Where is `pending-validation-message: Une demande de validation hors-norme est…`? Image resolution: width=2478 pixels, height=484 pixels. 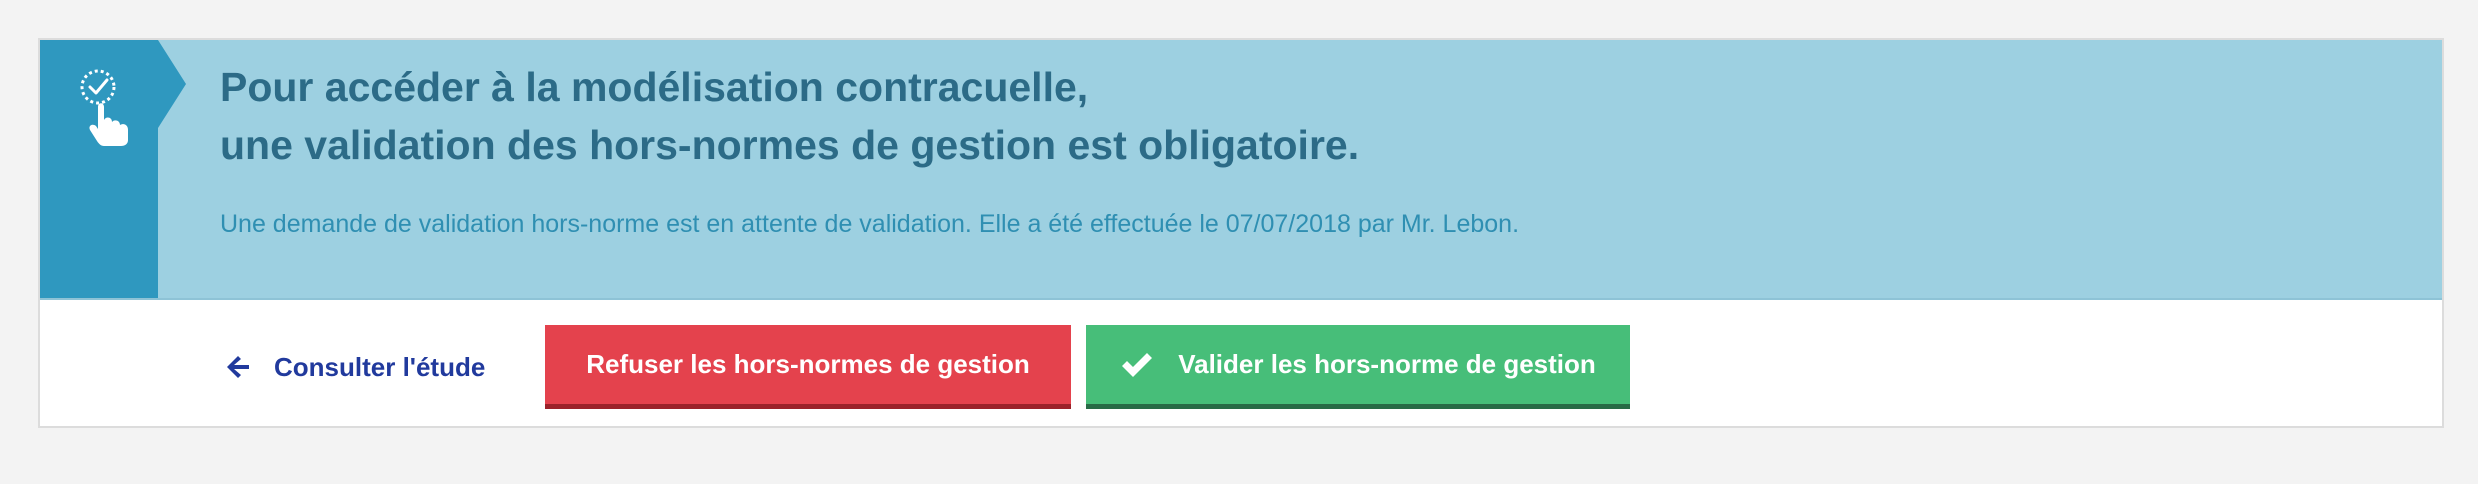
pending-validation-message: Une demande de validation hors-norme est… is located at coordinates (870, 224).